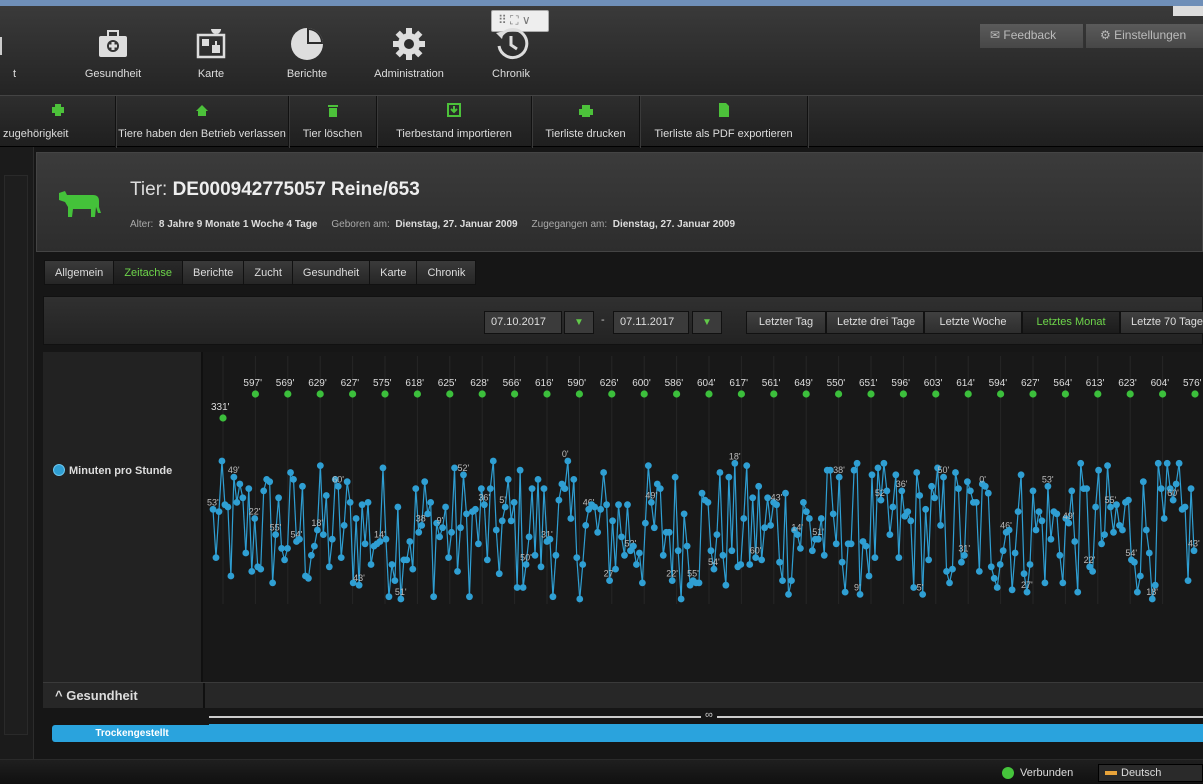 This screenshot has width=1203, height=784. What do you see at coordinates (565, 454) in the screenshot?
I see `hour-label: 0'` at bounding box center [565, 454].